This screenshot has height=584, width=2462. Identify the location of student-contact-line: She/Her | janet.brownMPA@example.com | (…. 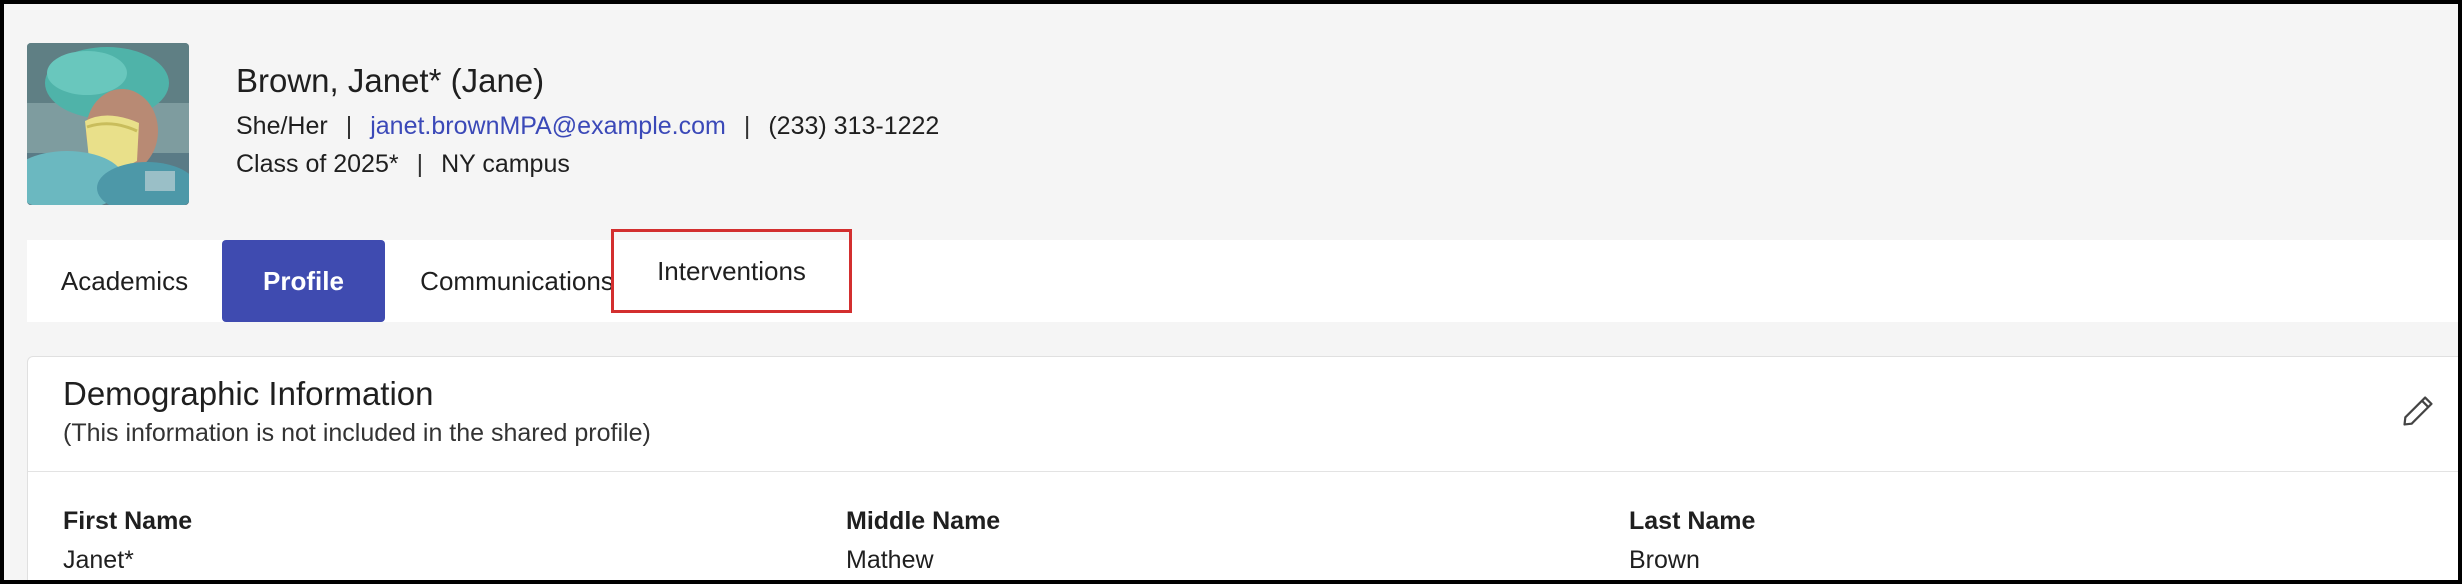
(587, 126).